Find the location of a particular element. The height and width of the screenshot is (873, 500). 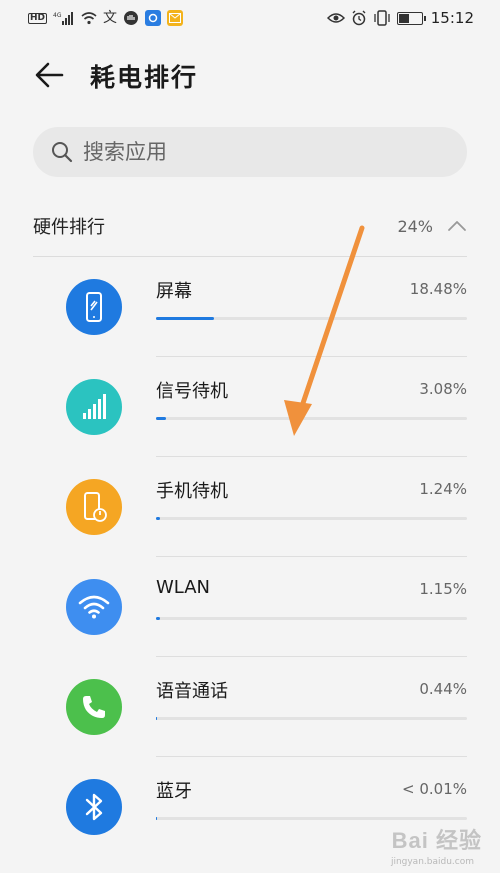

row-name: 屏幕 is located at coordinates (174, 291).